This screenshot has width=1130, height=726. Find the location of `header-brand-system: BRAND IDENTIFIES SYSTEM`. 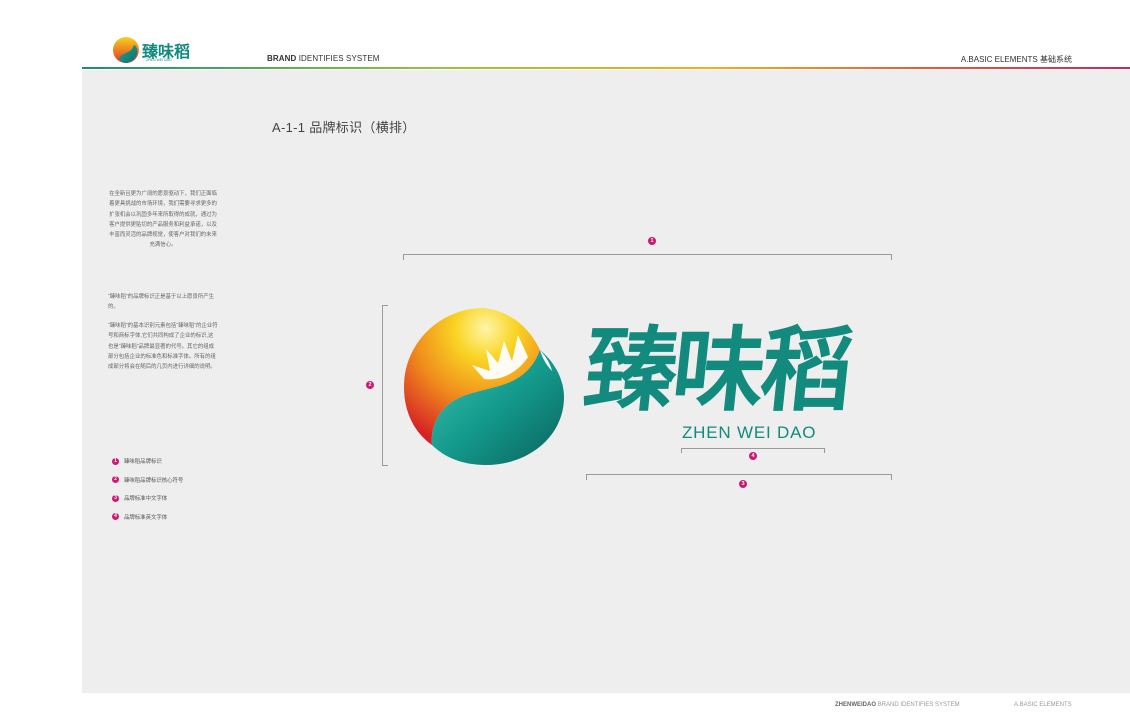

header-brand-system: BRAND IDENTIFIES SYSTEM is located at coordinates (323, 58).